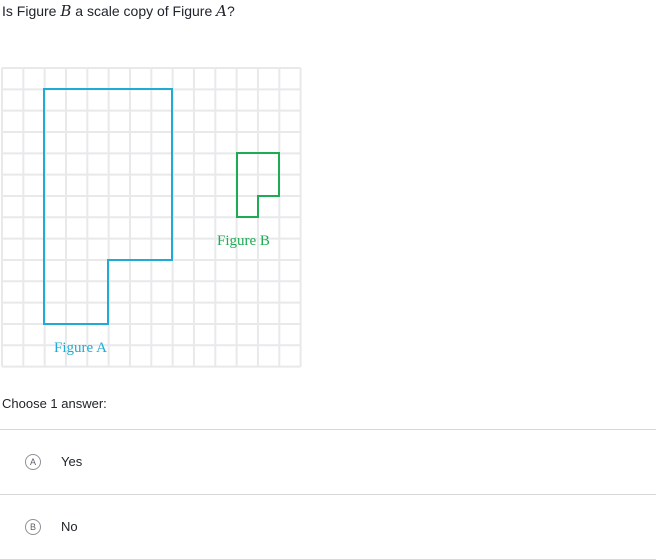 This screenshot has width=656, height=560. I want to click on question-text: Is Figure B a scale copy of Figure A?, so click(118, 11).